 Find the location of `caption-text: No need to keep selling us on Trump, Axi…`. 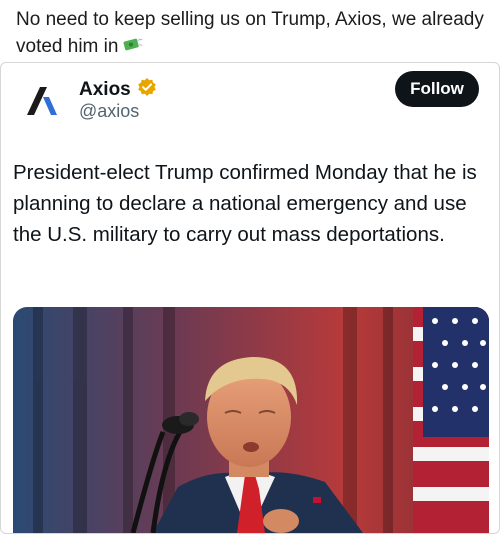

caption-text: No need to keep selling us on Trump, Axi… is located at coordinates (250, 33).